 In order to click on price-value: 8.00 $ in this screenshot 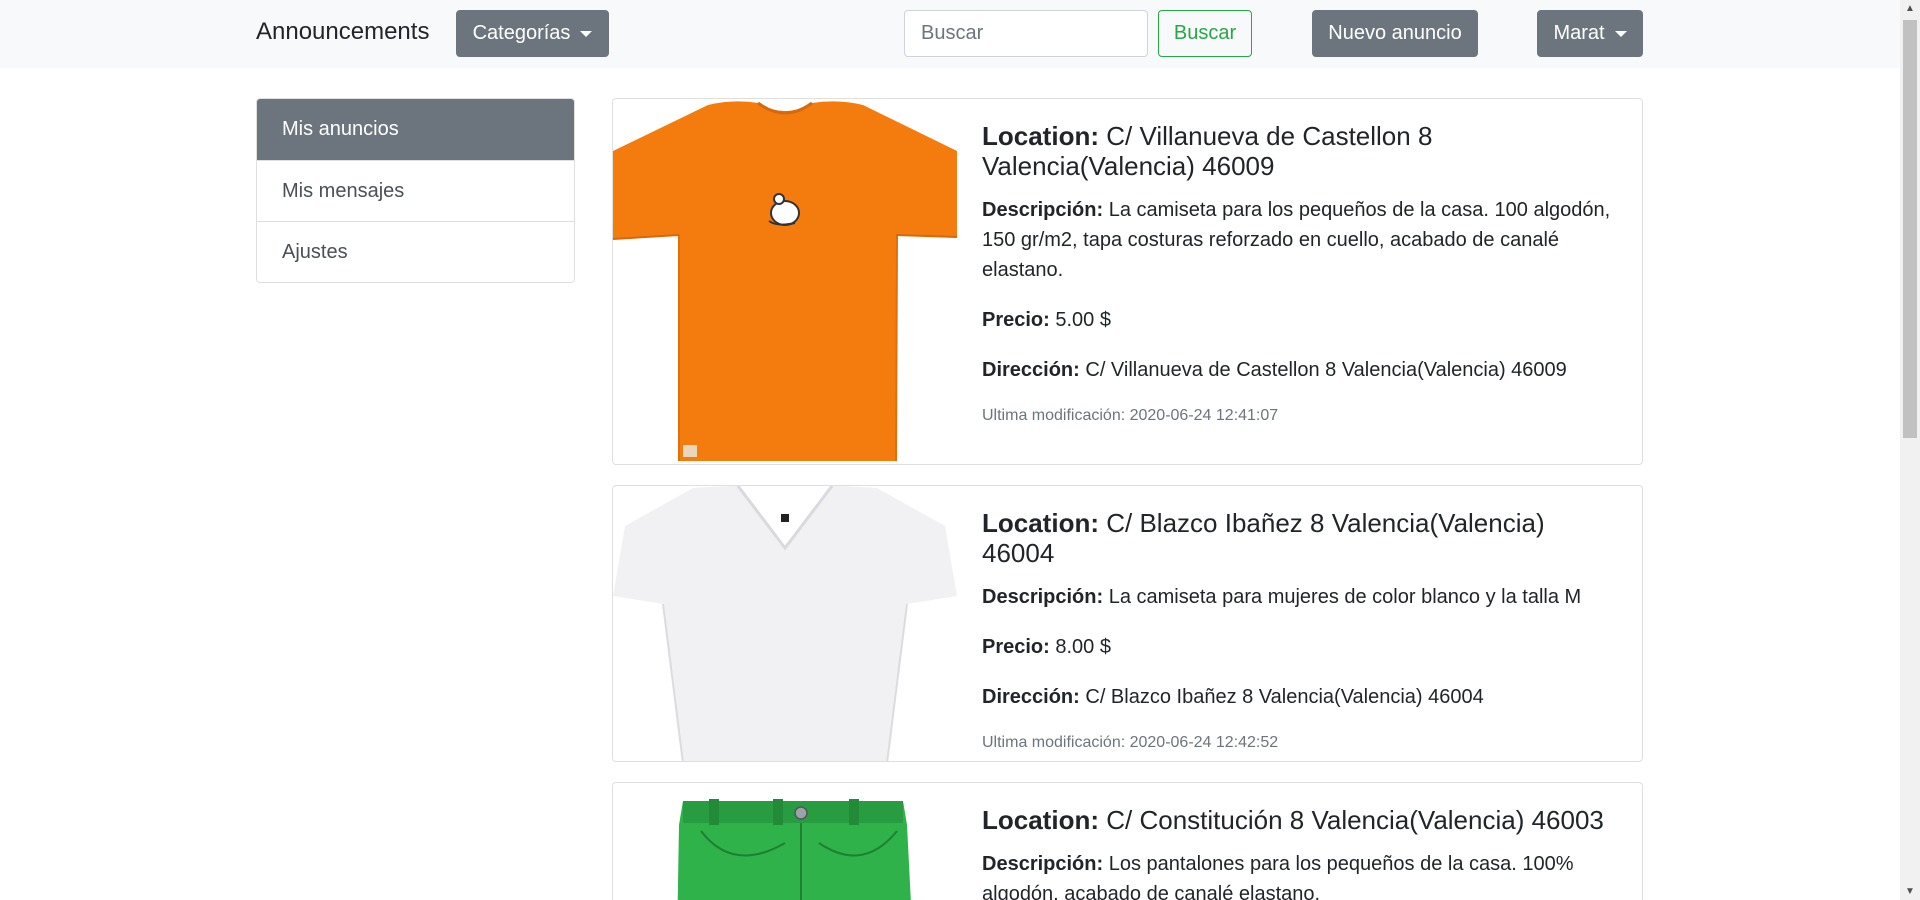, I will do `click(1083, 647)`.